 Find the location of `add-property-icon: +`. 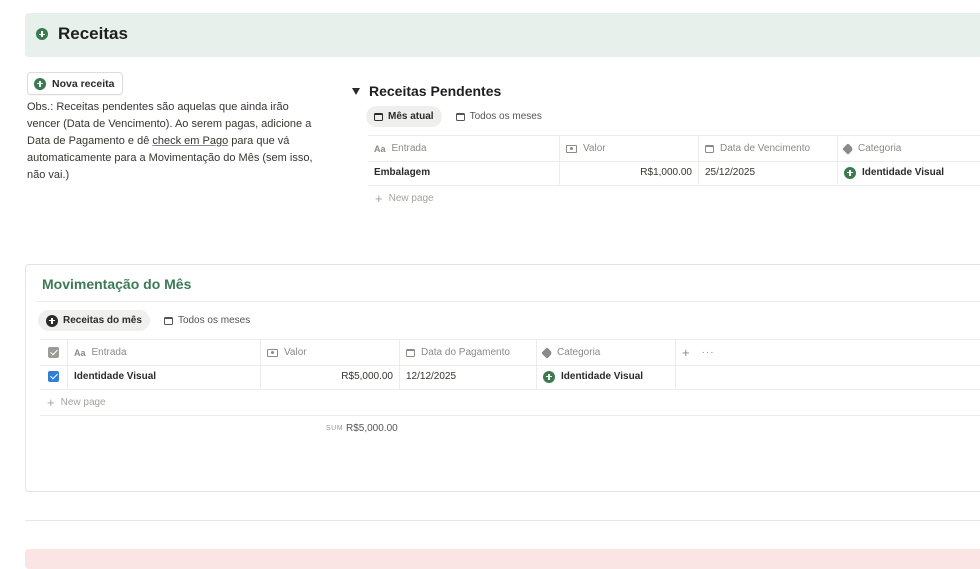

add-property-icon: + is located at coordinates (686, 352).